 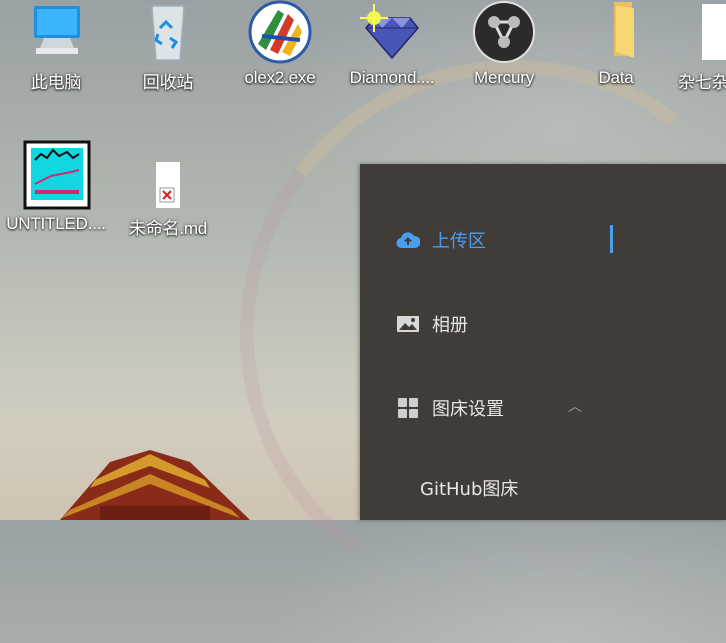 What do you see at coordinates (280, 77) in the screenshot?
I see `desktop-icon-label: olex2.exe` at bounding box center [280, 77].